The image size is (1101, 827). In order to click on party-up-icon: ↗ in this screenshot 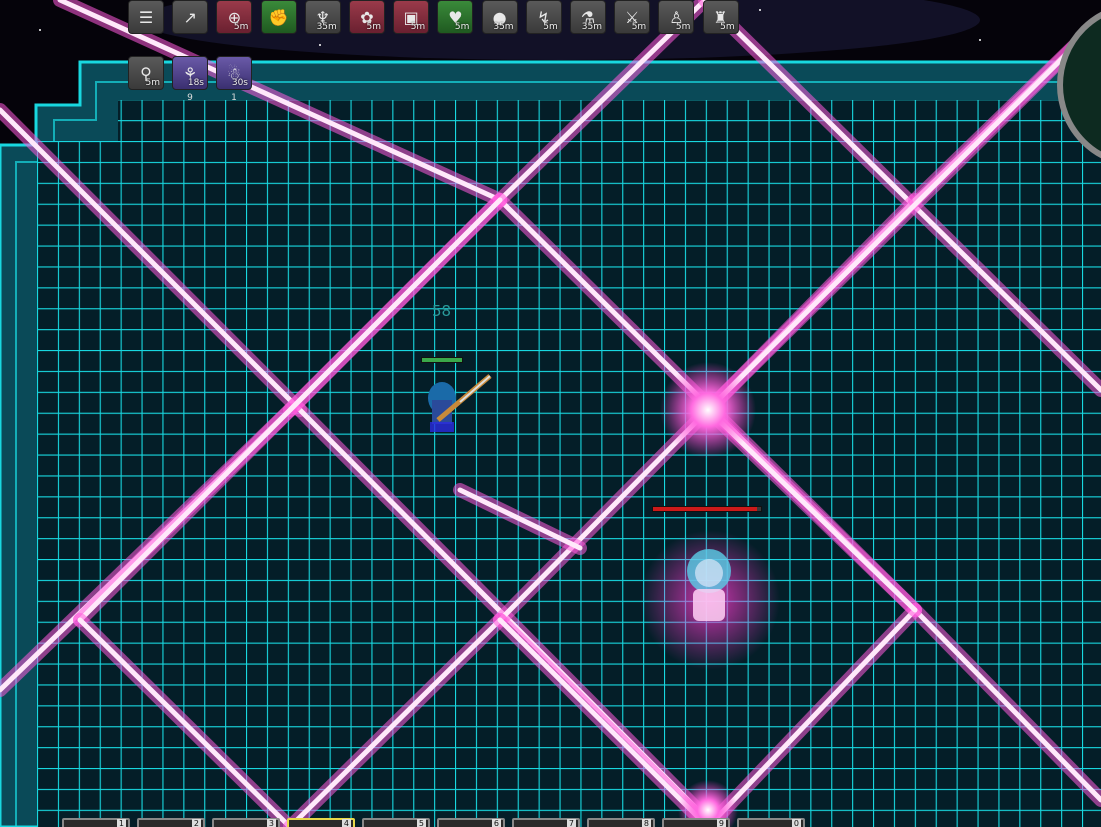, I will do `click(190, 17)`.